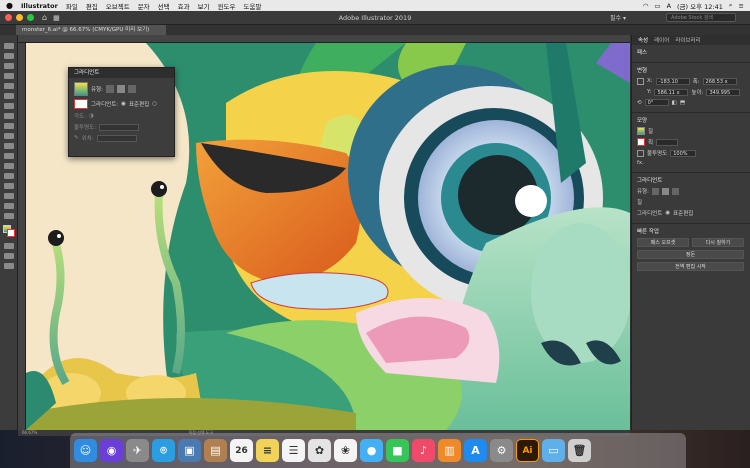  What do you see at coordinates (29, 432) in the screenshot?
I see `zoom-level: 66.67%` at bounding box center [29, 432].